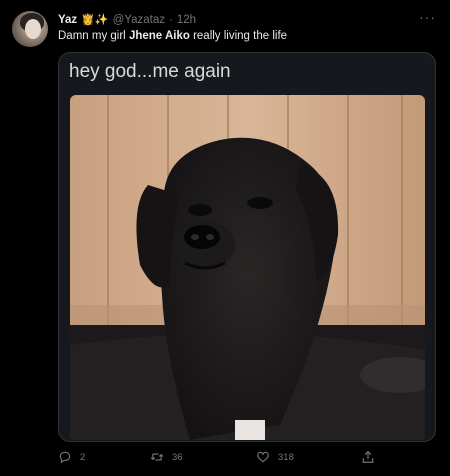 Image resolution: width=450 pixels, height=476 pixels. I want to click on like-count: 318, so click(286, 457).